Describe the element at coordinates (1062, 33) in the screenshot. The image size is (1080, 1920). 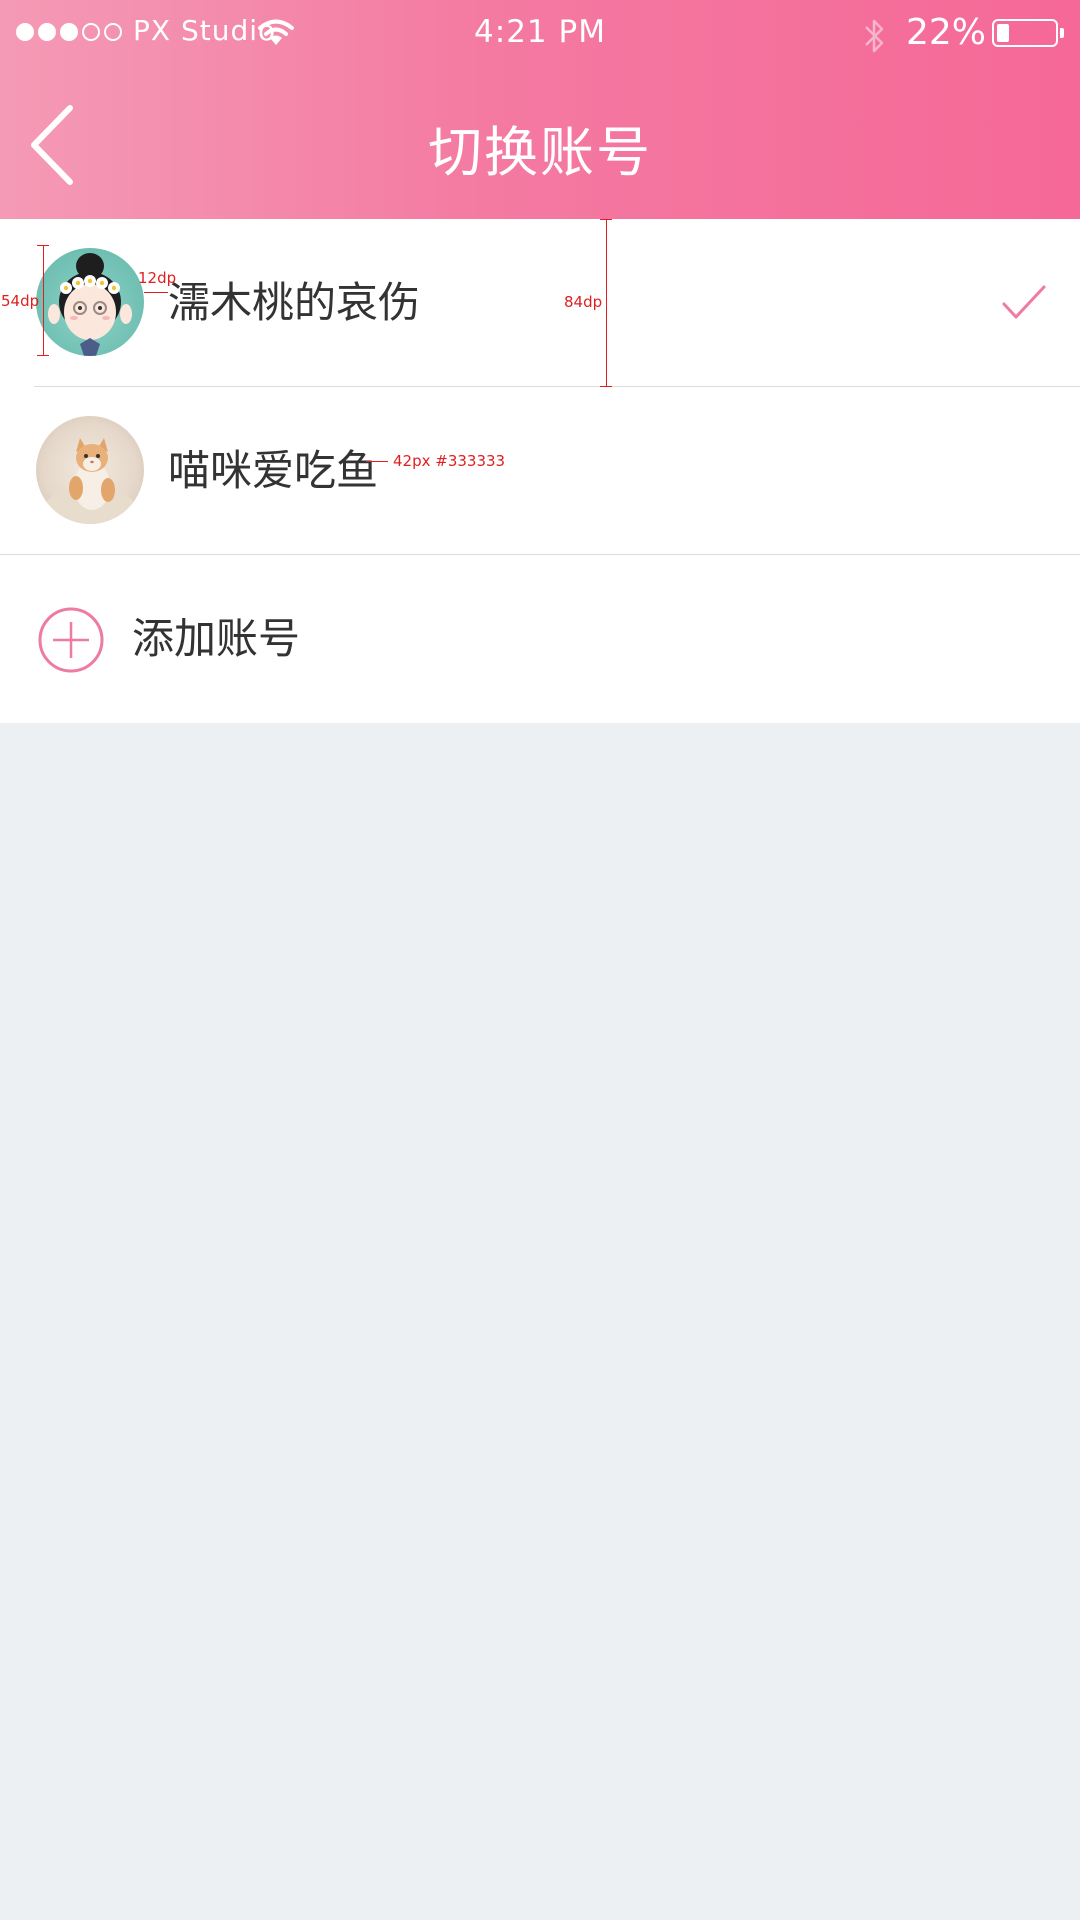
I see `battery-tip` at that location.